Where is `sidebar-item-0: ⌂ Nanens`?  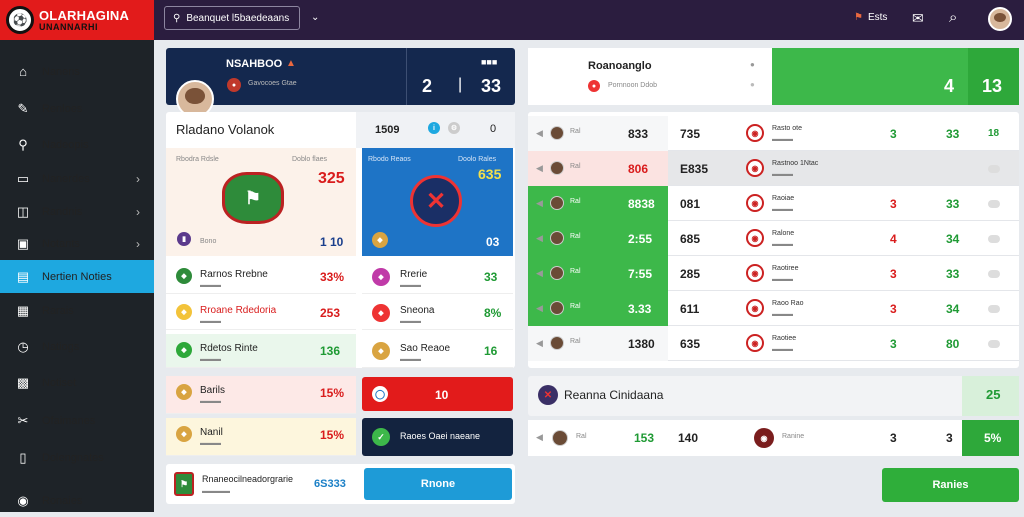 sidebar-item-0: ⌂ Nanens is located at coordinates (77, 71).